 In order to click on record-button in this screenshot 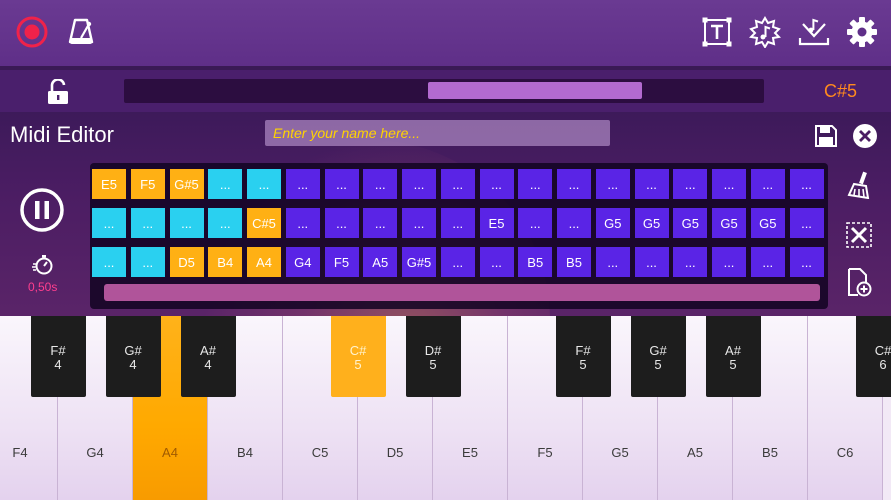, I will do `click(32, 32)`.